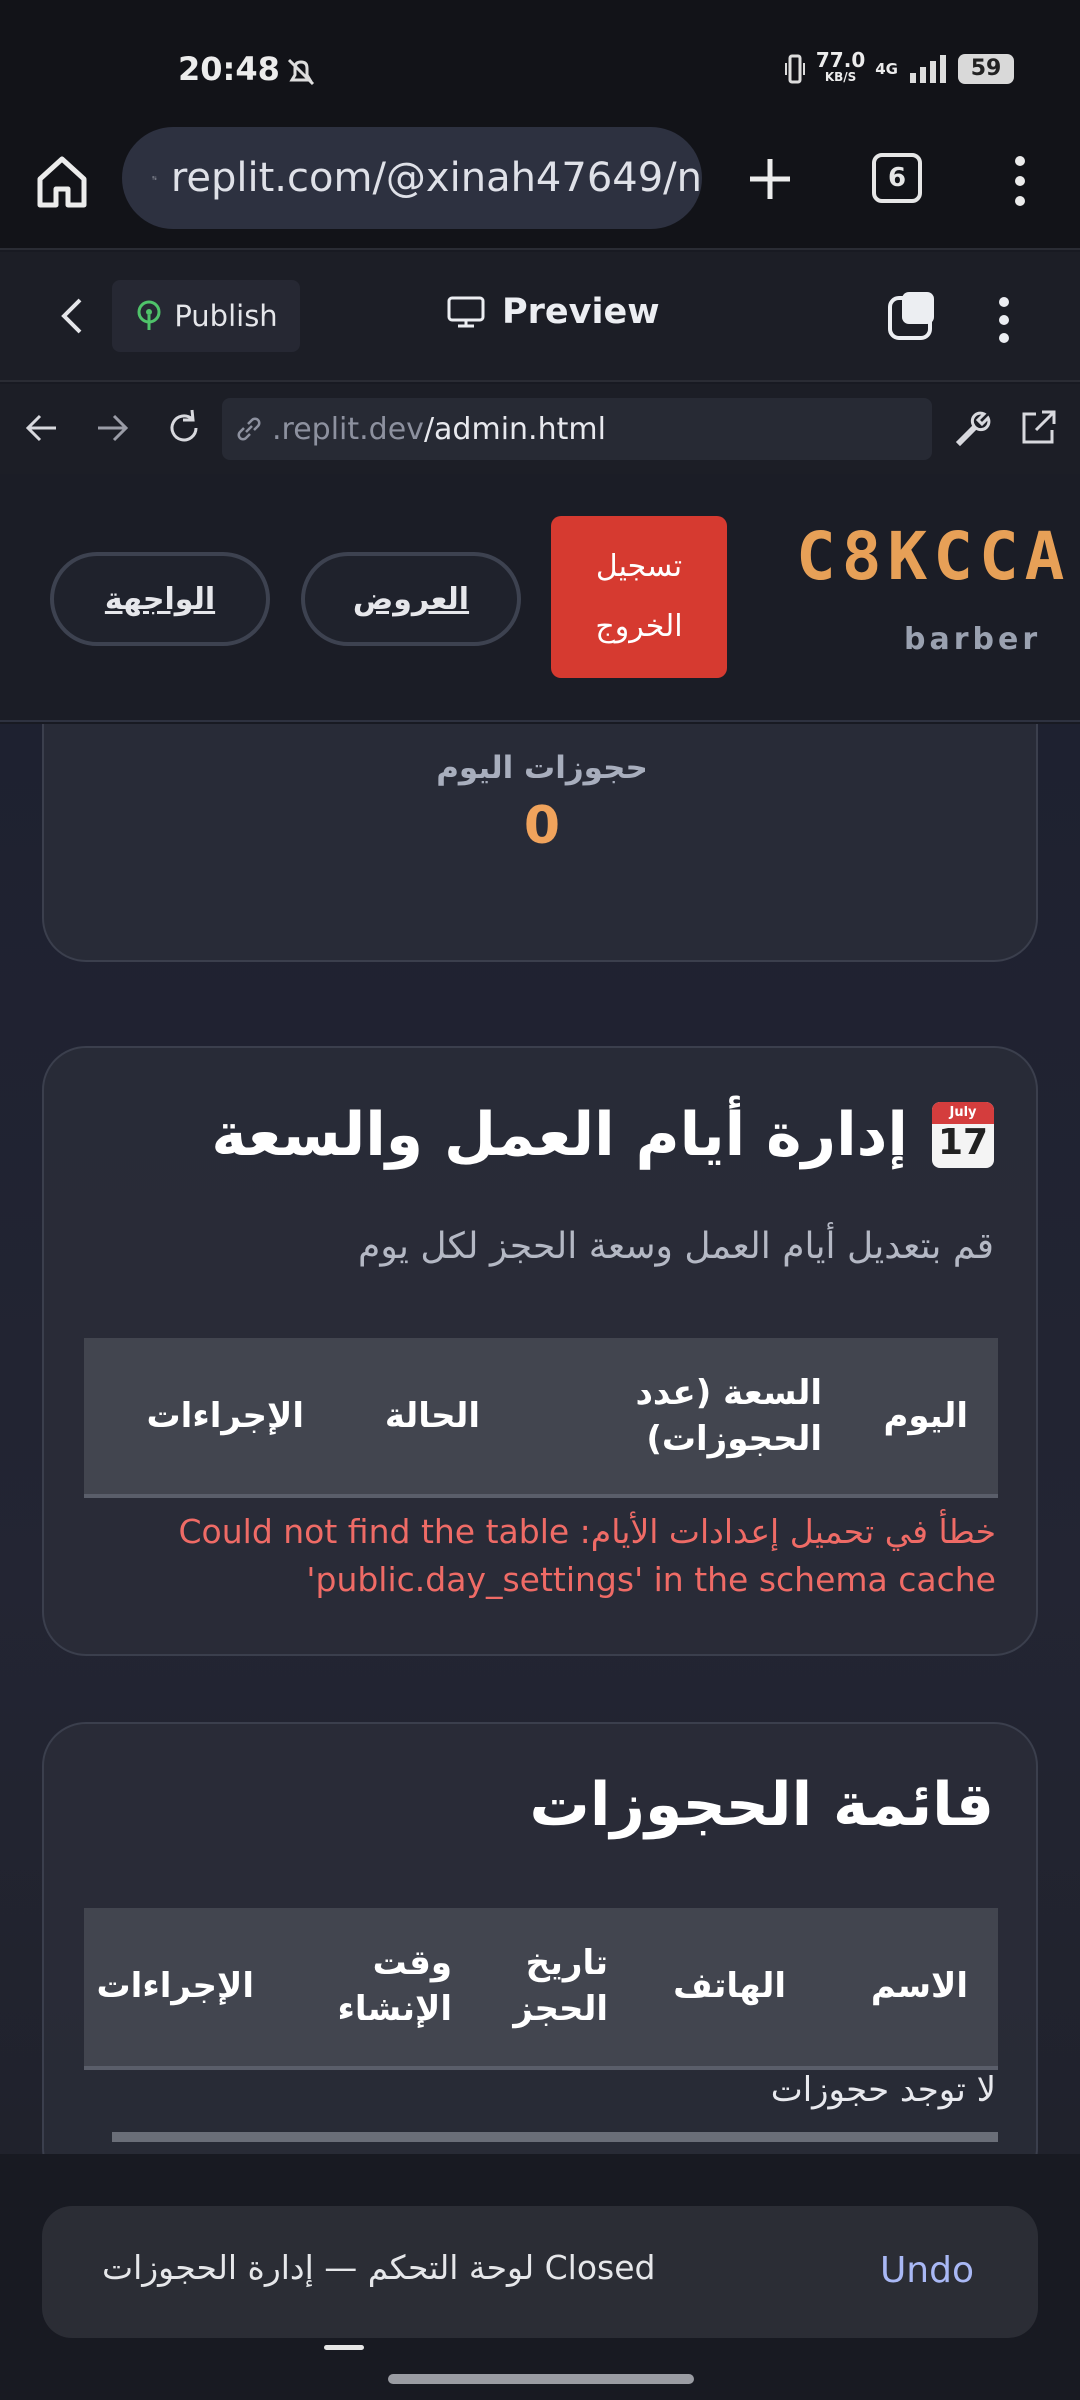  What do you see at coordinates (542, 826) in the screenshot?
I see `today-bookings-value: 0` at bounding box center [542, 826].